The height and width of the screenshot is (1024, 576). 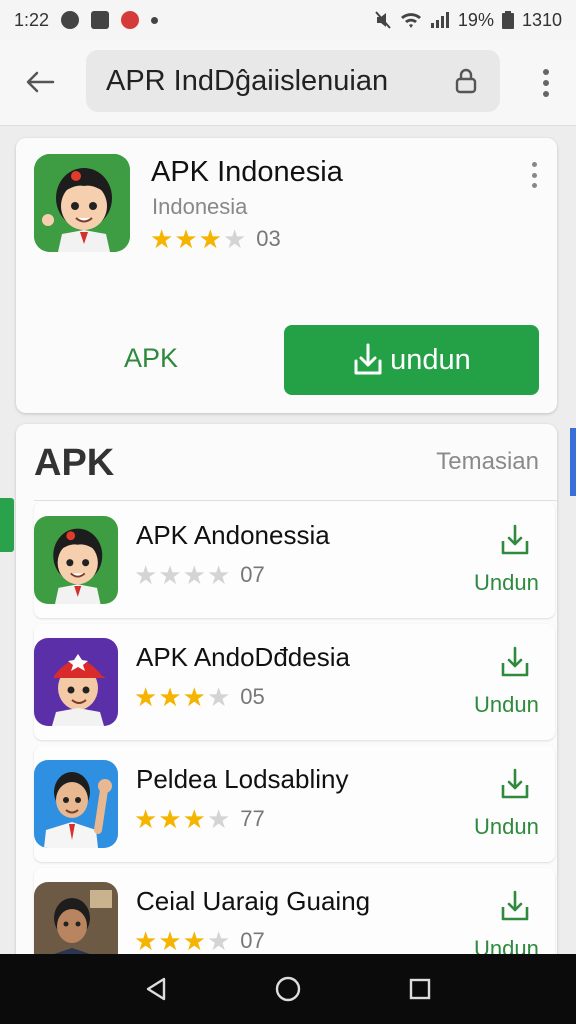 I want to click on featured-app-rating: ★ ★ ★ ★ 03, so click(x=215, y=239).